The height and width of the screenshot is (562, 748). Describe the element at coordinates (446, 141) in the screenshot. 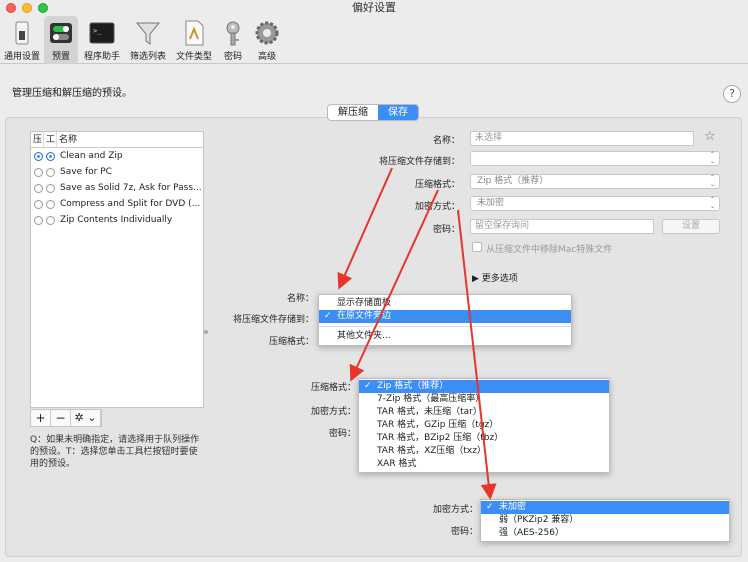

I see `name-label: 名称：` at that location.